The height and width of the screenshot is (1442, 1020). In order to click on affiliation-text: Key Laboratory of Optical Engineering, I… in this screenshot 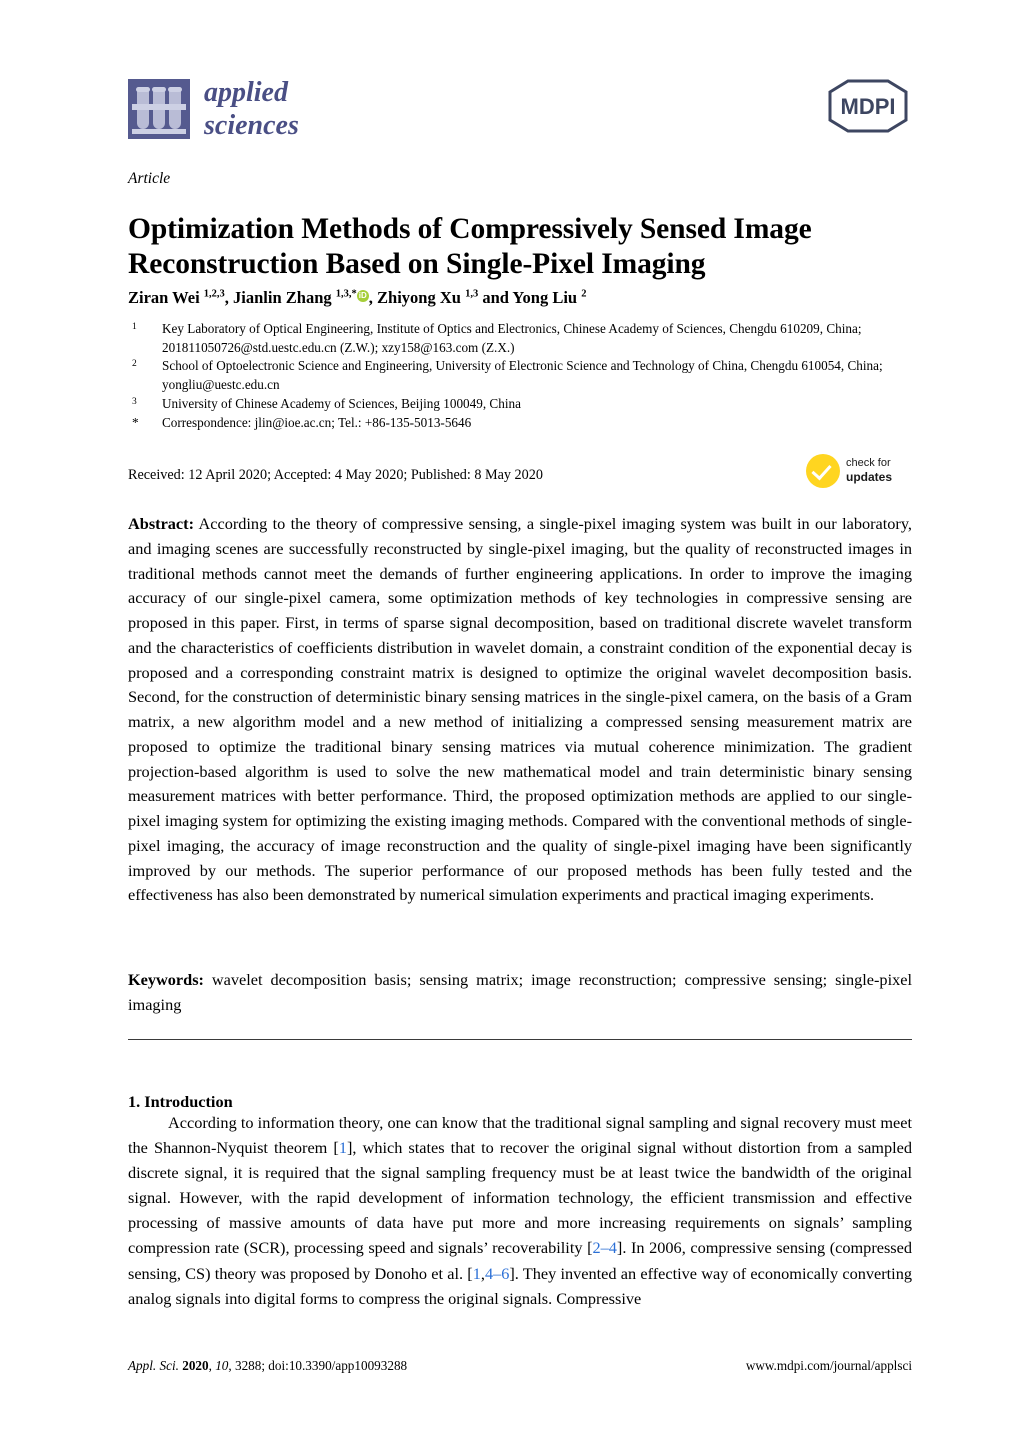, I will do `click(512, 338)`.